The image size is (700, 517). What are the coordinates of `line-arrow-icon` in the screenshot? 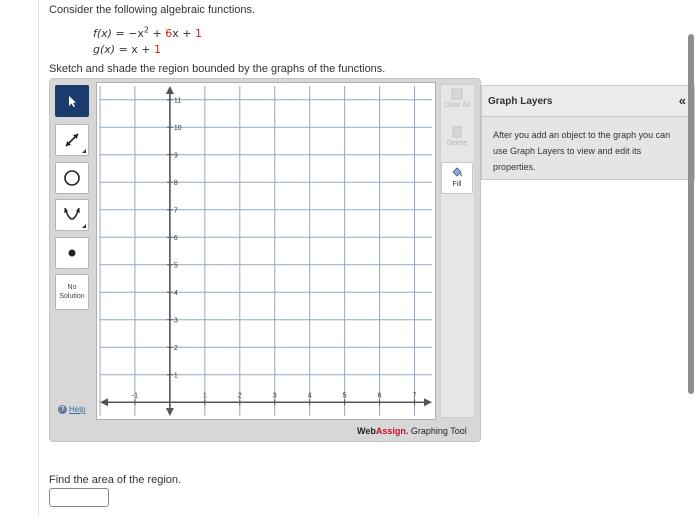 It's located at (72, 140).